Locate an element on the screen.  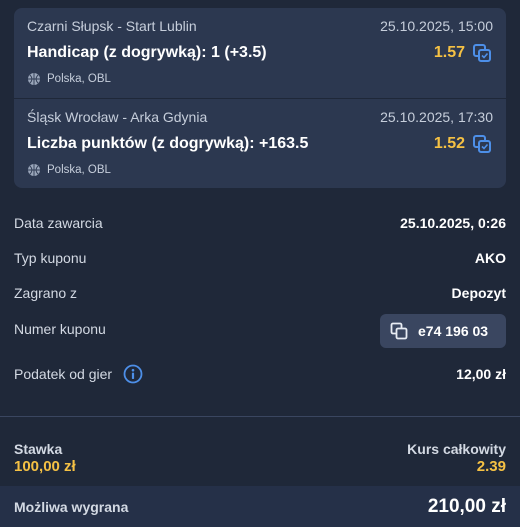
detail-row-date: Data zawarcia 25.10.2025, 0:26 is located at coordinates (260, 223).